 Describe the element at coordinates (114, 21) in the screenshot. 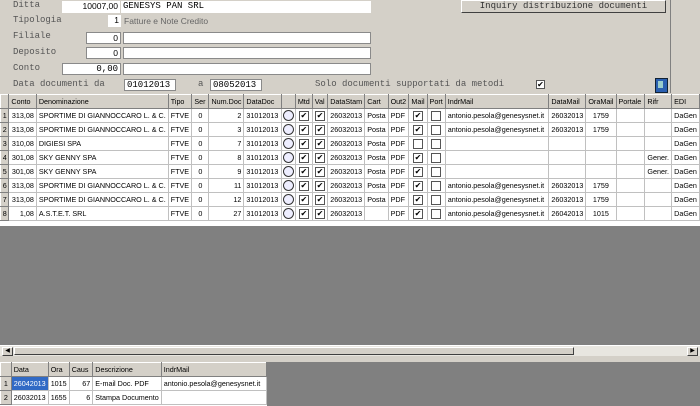

I see `tipologia-field: 1` at that location.